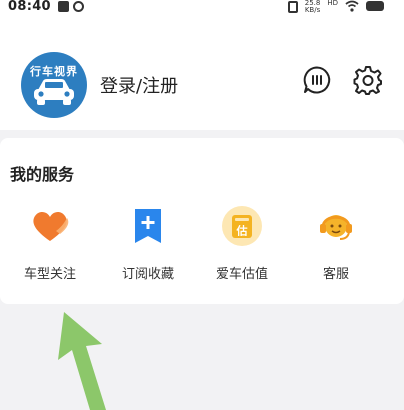 Image resolution: width=404 pixels, height=410 pixels. Describe the element at coordinates (317, 80) in the screenshot. I see `message-icon` at that location.